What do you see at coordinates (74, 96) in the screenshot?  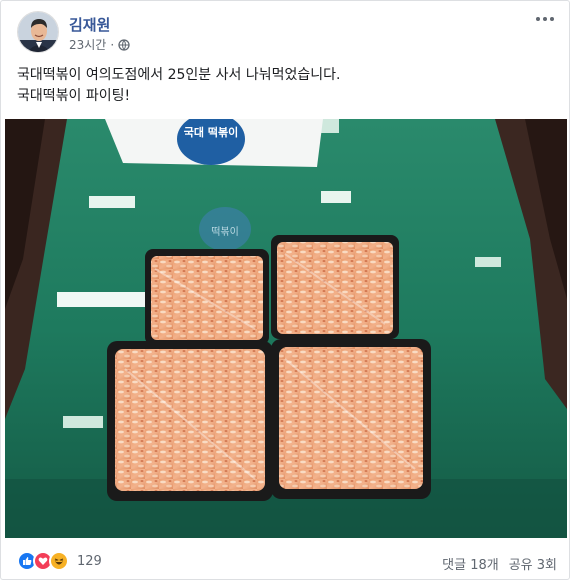 I see `post-text-line: 국대떡볶이 파이팅!` at bounding box center [74, 96].